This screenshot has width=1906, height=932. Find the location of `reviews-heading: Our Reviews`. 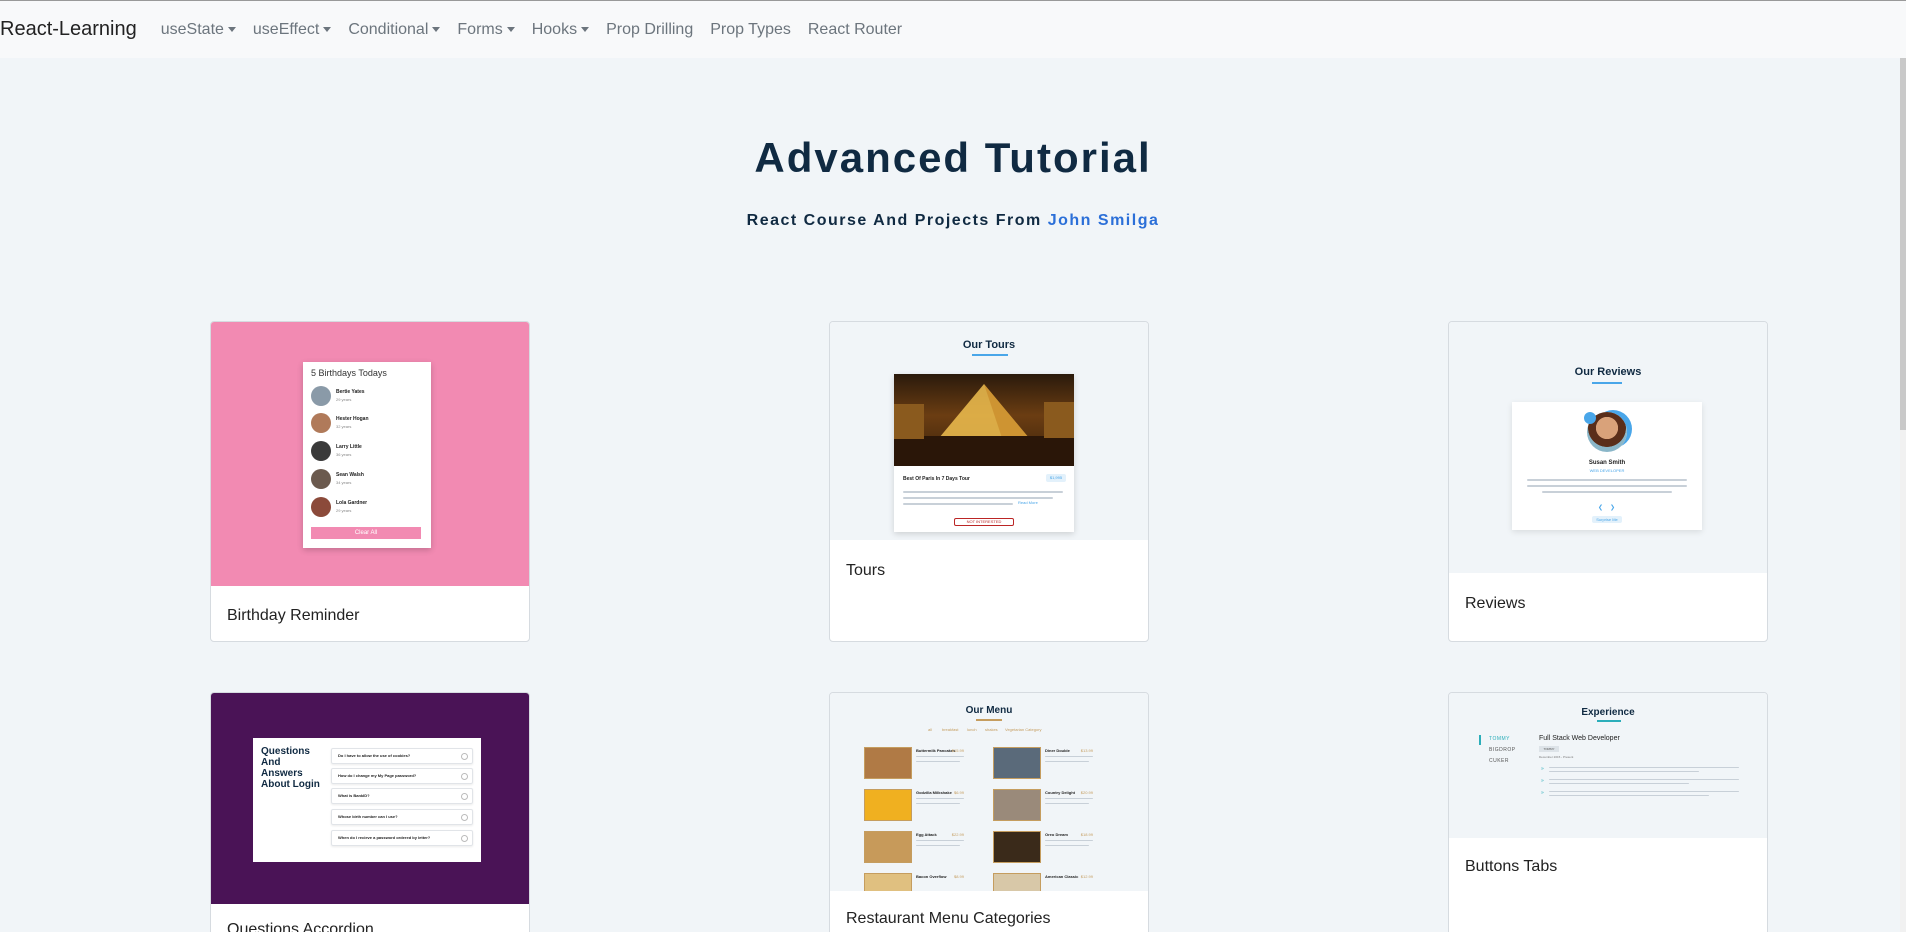

reviews-heading: Our Reviews is located at coordinates (1608, 372).